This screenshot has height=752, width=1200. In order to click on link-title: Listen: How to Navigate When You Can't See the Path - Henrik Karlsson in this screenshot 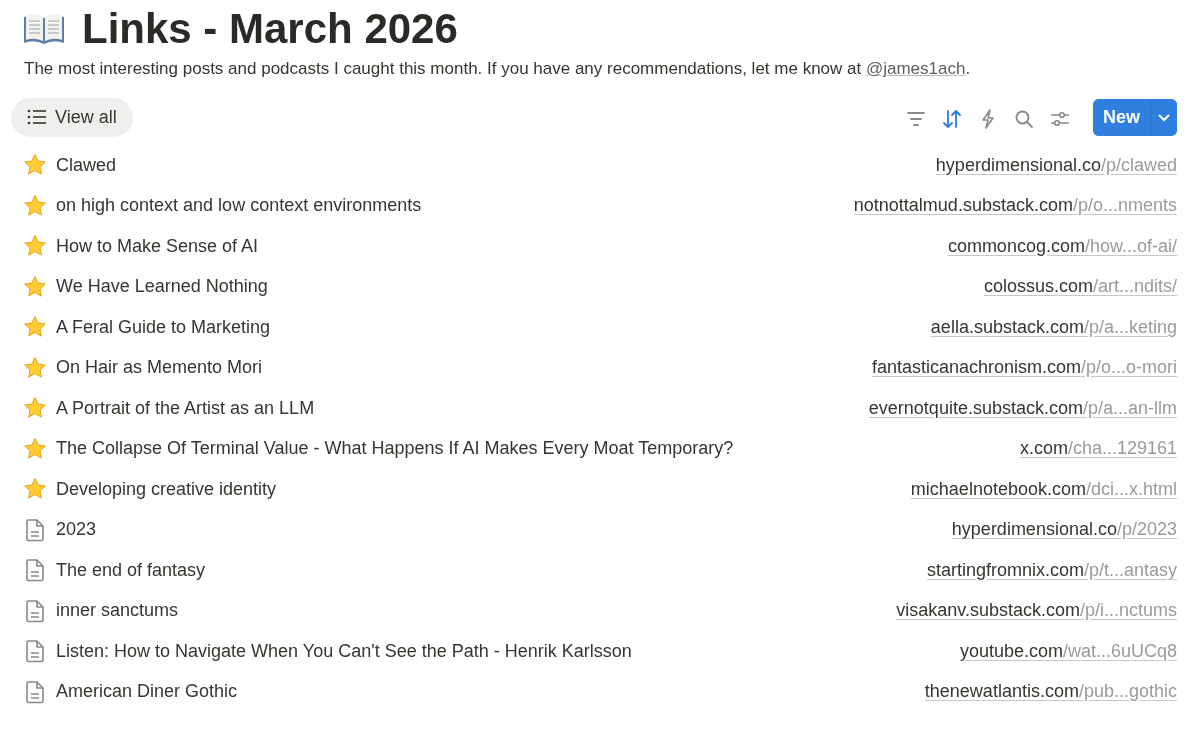, I will do `click(508, 651)`.